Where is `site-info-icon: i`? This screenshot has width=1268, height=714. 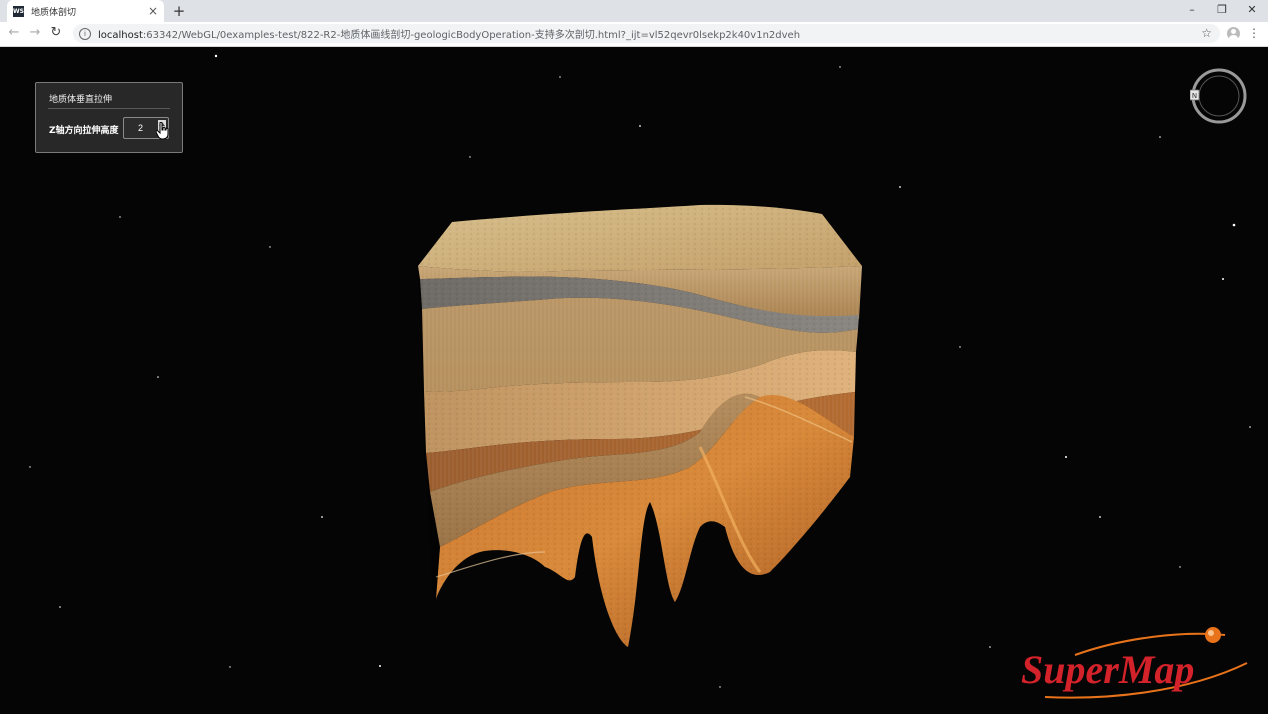 site-info-icon: i is located at coordinates (85, 33).